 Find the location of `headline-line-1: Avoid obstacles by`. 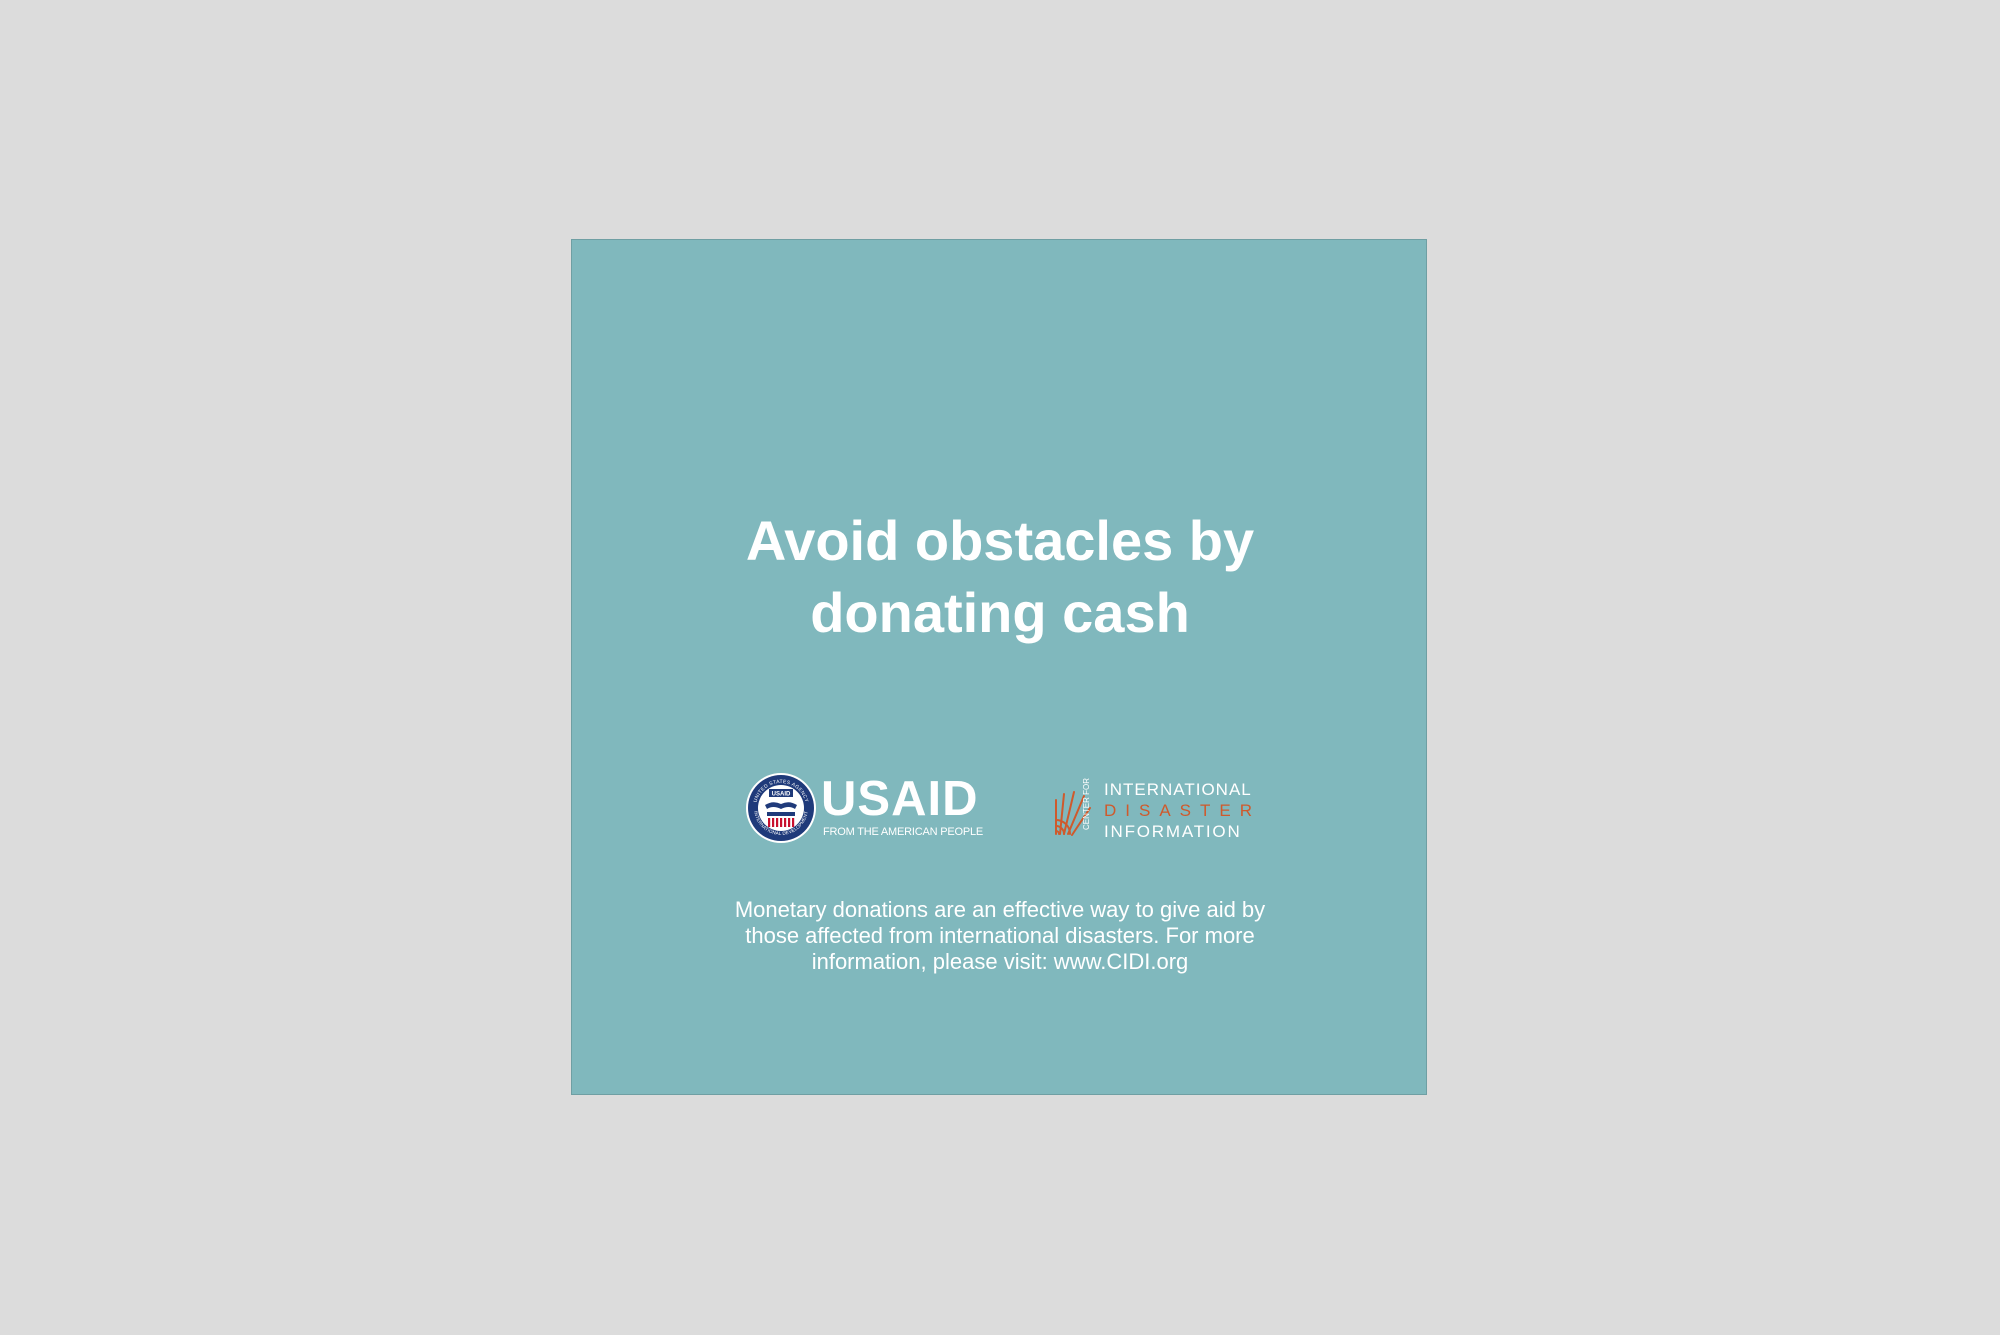

headline-line-1: Avoid obstacles by is located at coordinates (1000, 540).